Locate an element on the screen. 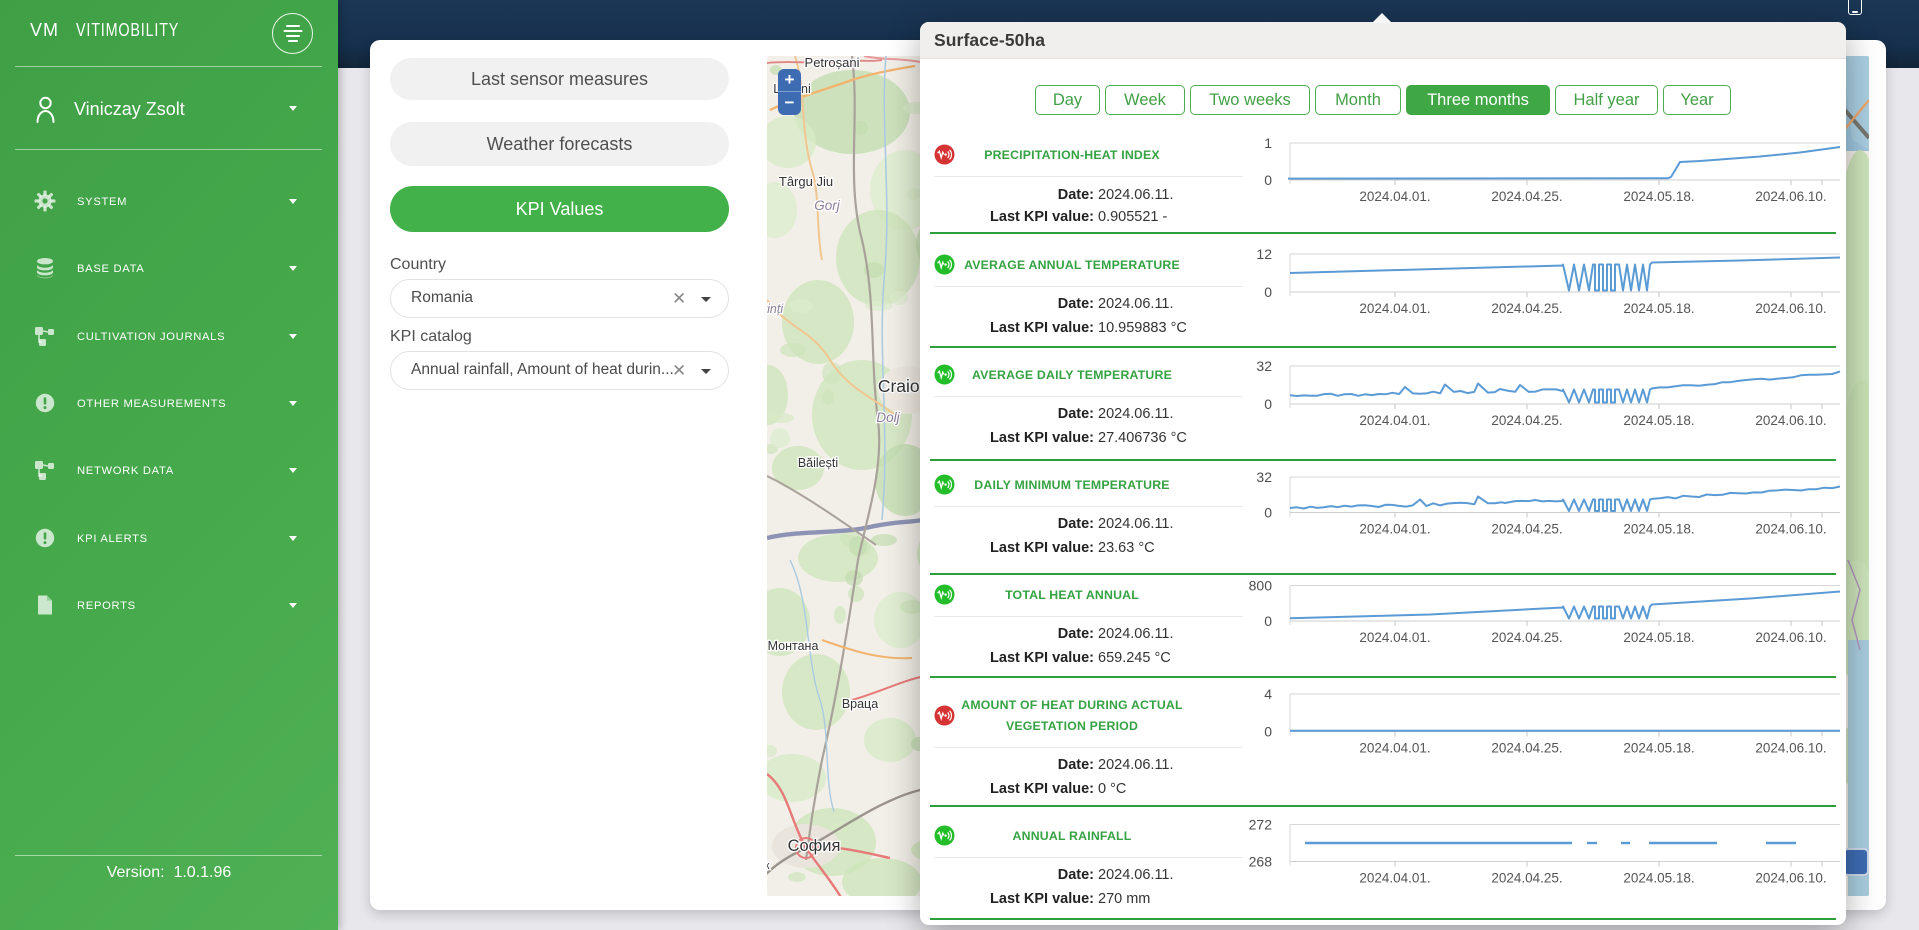  svg-text: 272 is located at coordinates (1261, 825).